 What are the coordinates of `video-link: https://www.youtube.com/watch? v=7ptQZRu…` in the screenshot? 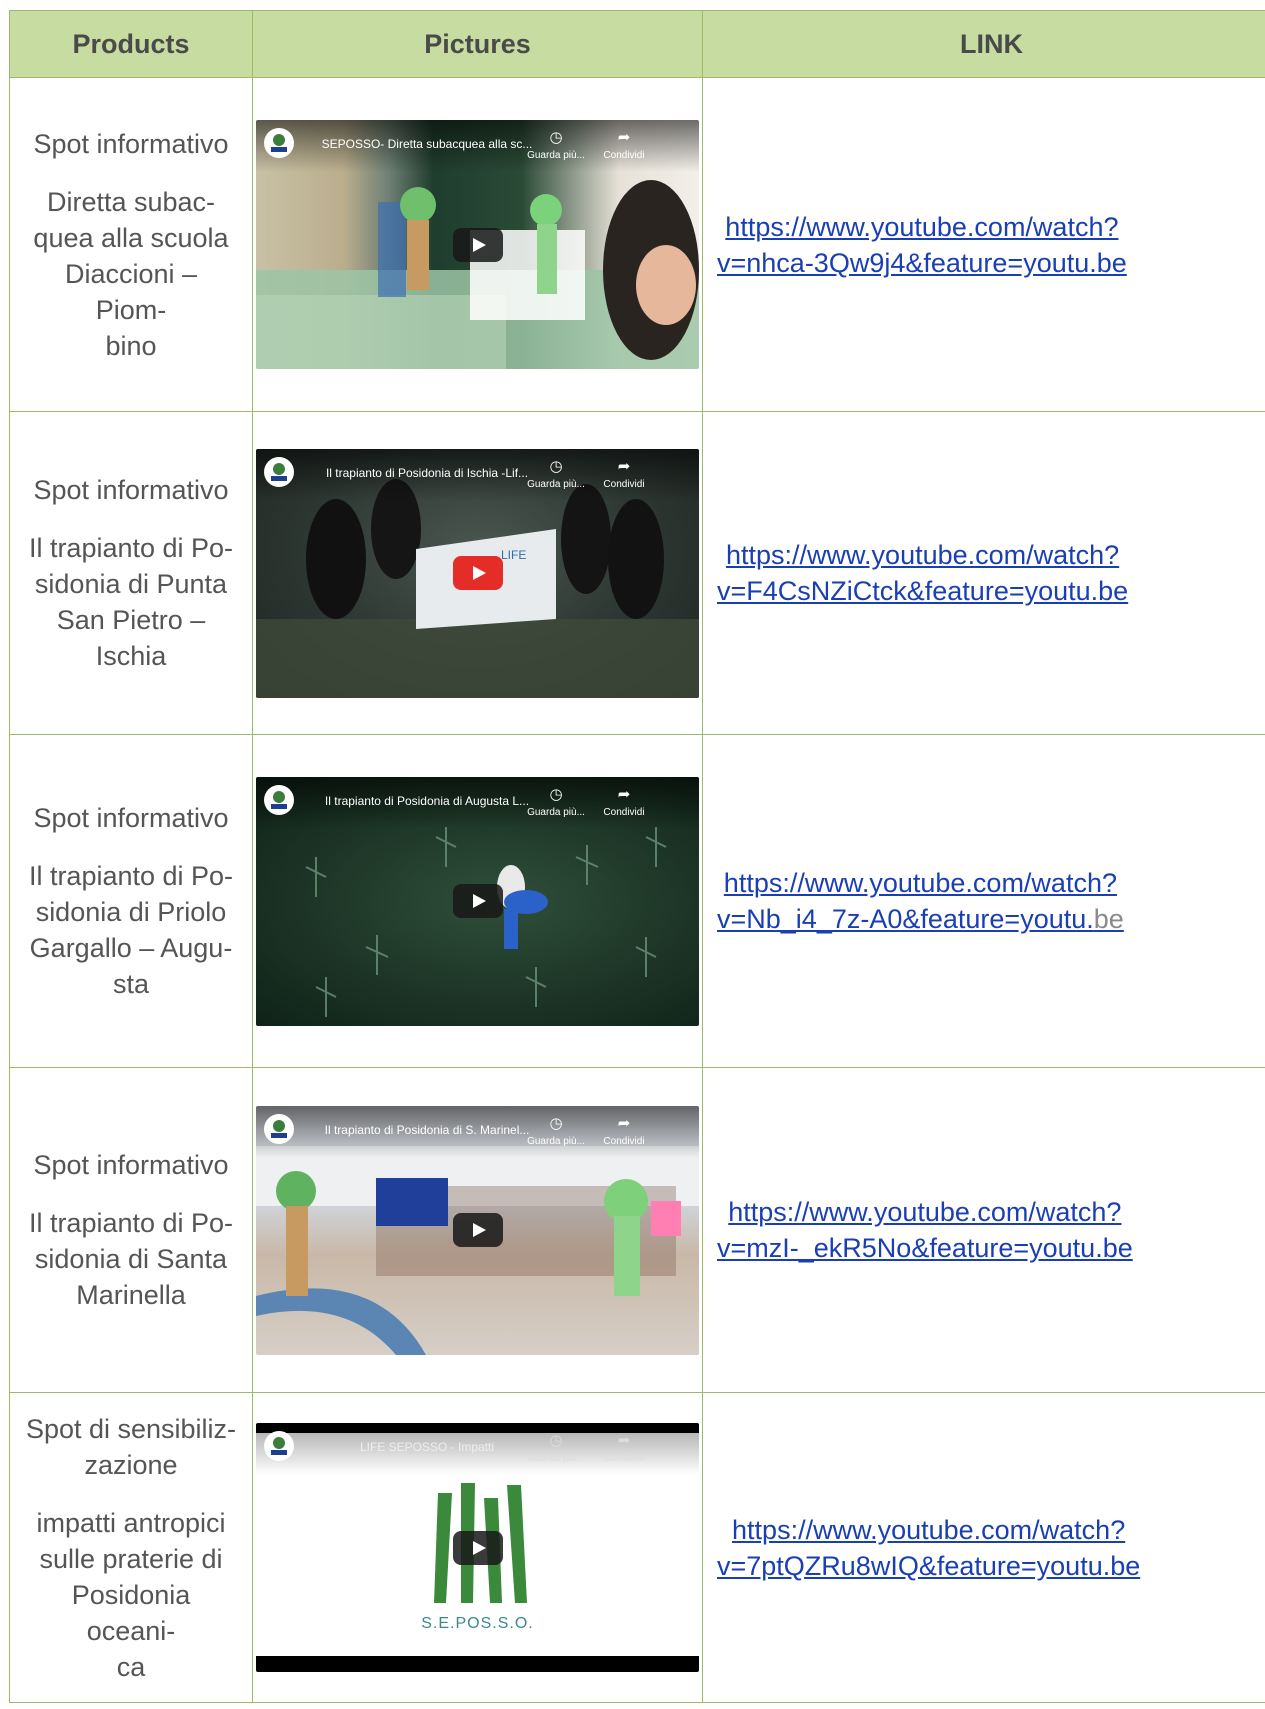 It's located at (928, 1548).